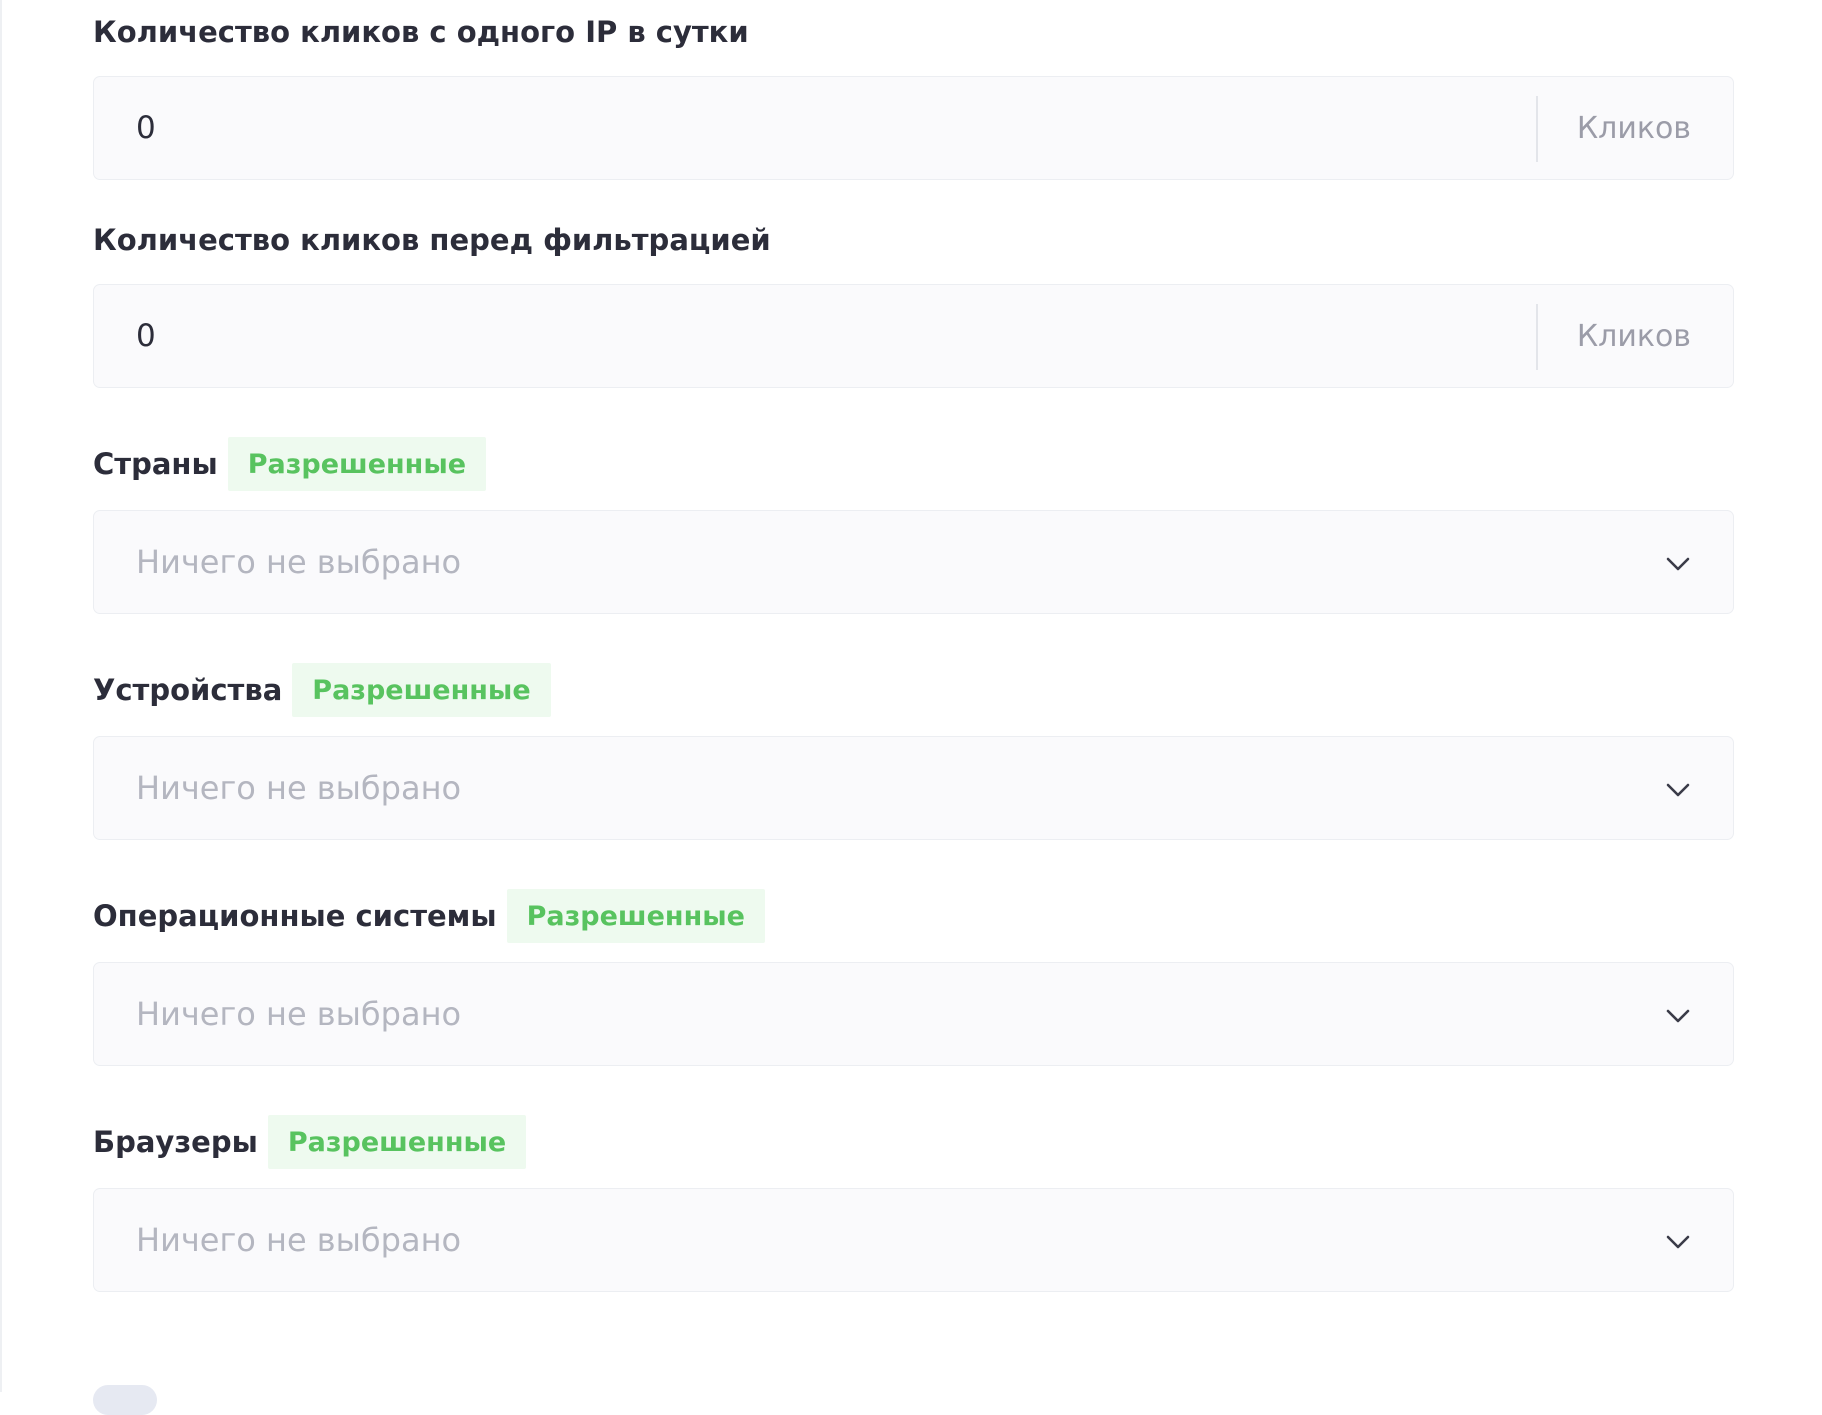 The height and width of the screenshot is (1415, 1822). I want to click on browsers-label-row: Браузеры Разрешенные, so click(310, 1142).